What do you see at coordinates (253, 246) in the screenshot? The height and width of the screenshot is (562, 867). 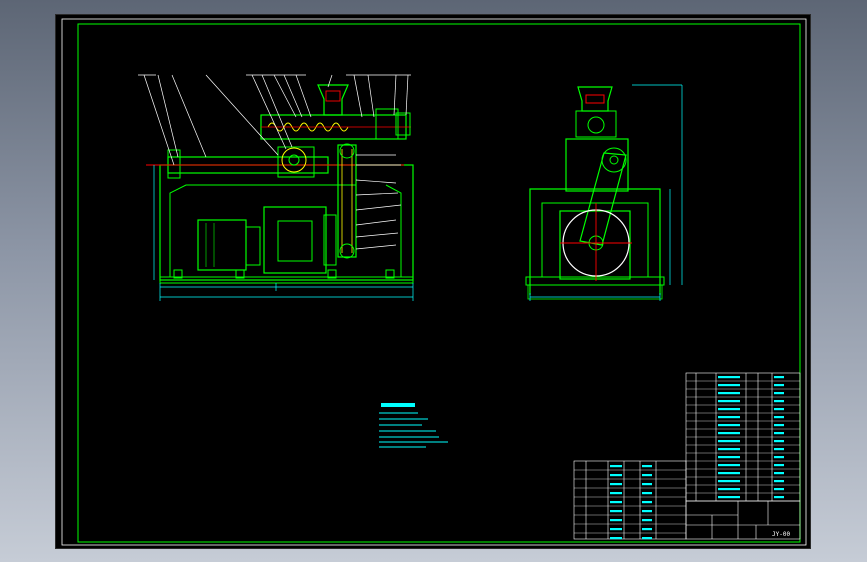 I see `motor-flange` at bounding box center [253, 246].